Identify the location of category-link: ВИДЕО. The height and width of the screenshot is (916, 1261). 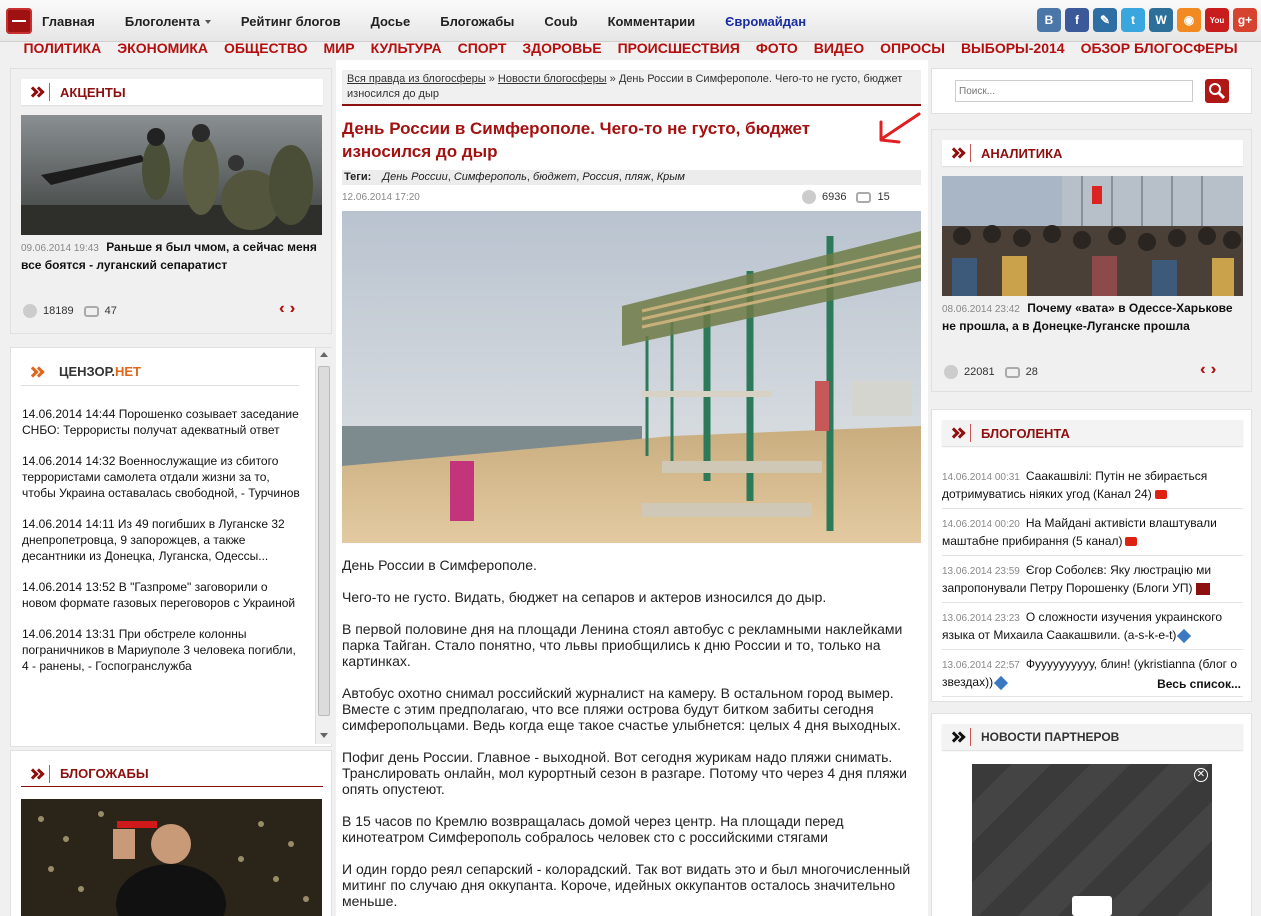
(839, 49).